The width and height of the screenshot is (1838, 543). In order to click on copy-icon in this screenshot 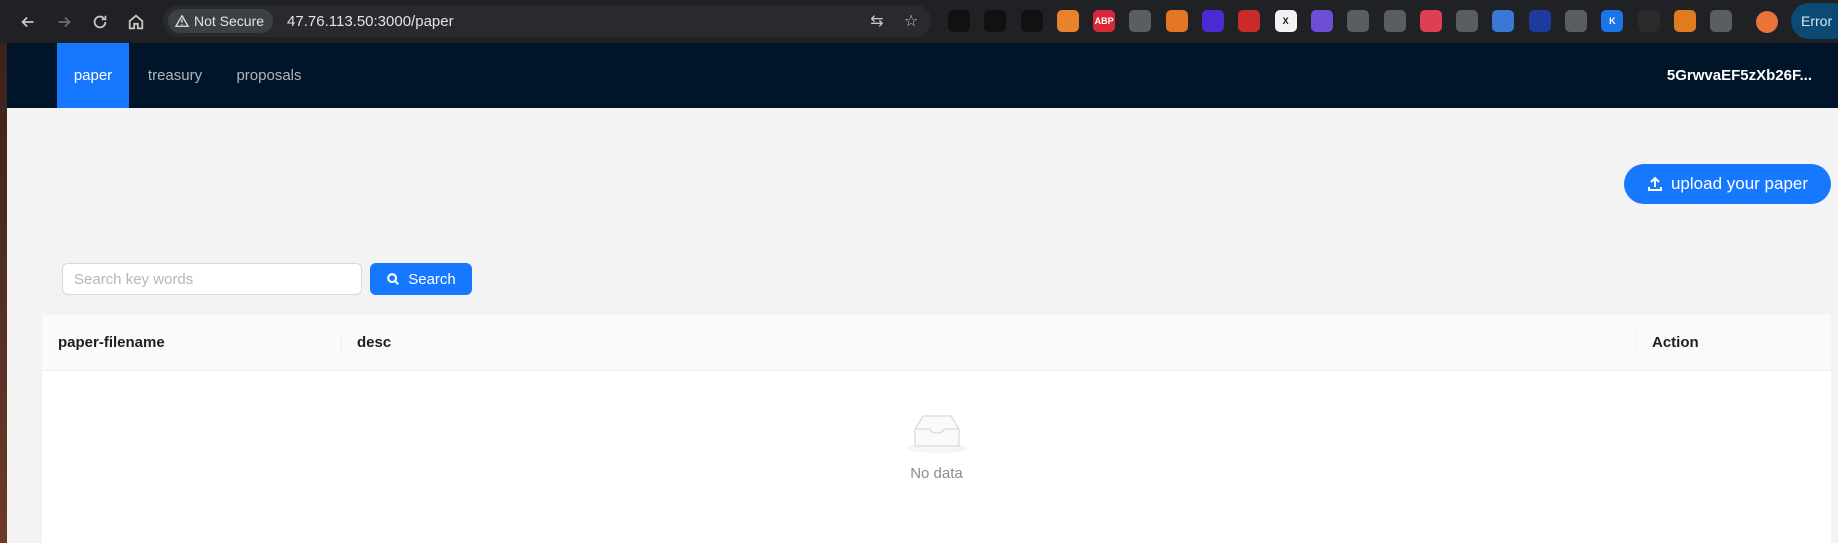, I will do `click(1576, 21)`.